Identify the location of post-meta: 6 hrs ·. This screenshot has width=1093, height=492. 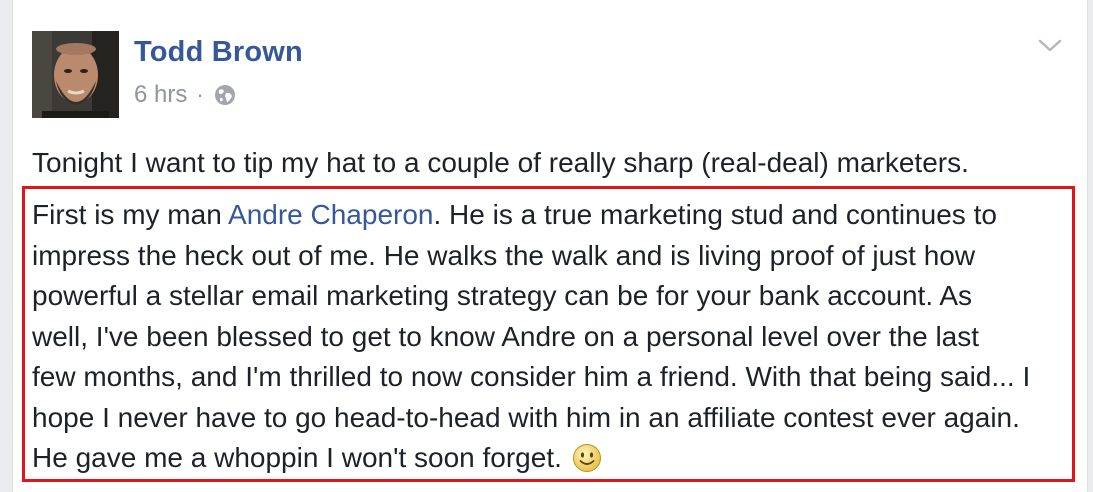
(185, 95).